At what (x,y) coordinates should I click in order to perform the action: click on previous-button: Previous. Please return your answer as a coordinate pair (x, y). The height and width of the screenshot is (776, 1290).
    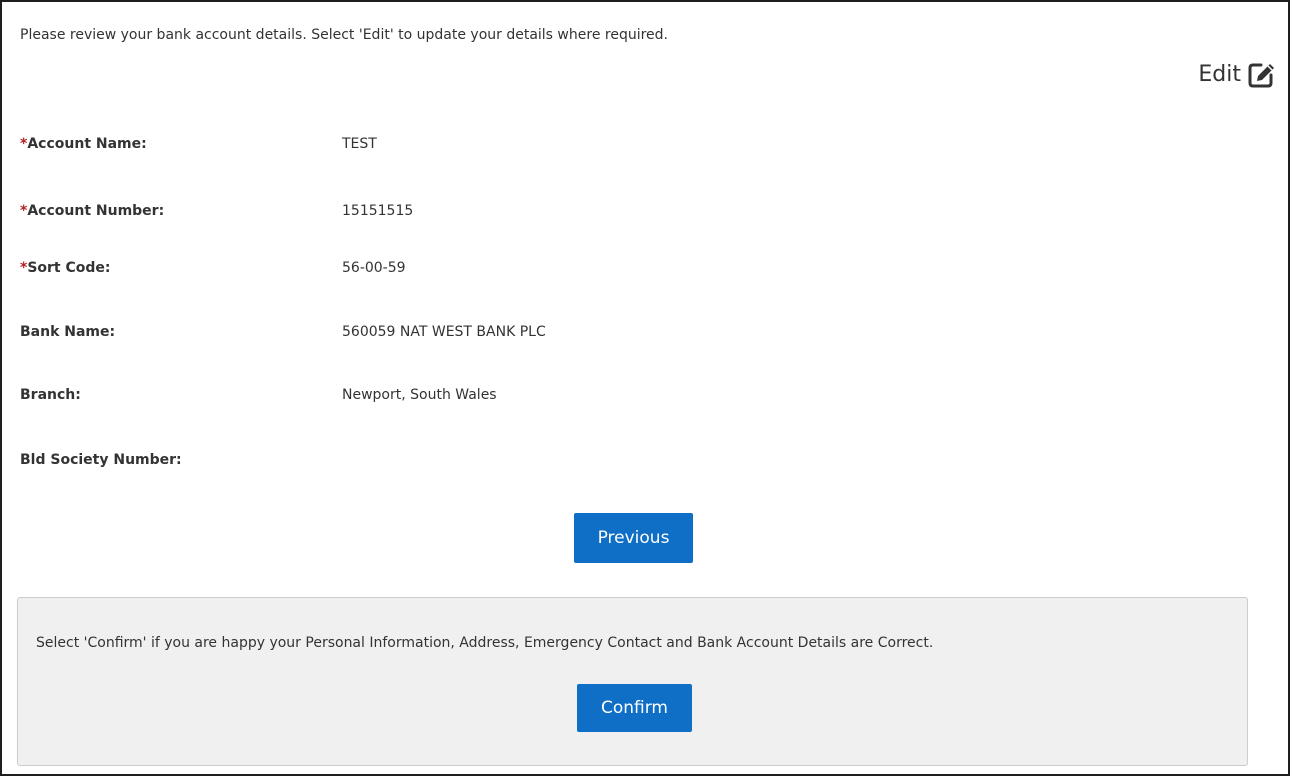
    Looking at the image, I should click on (633, 538).